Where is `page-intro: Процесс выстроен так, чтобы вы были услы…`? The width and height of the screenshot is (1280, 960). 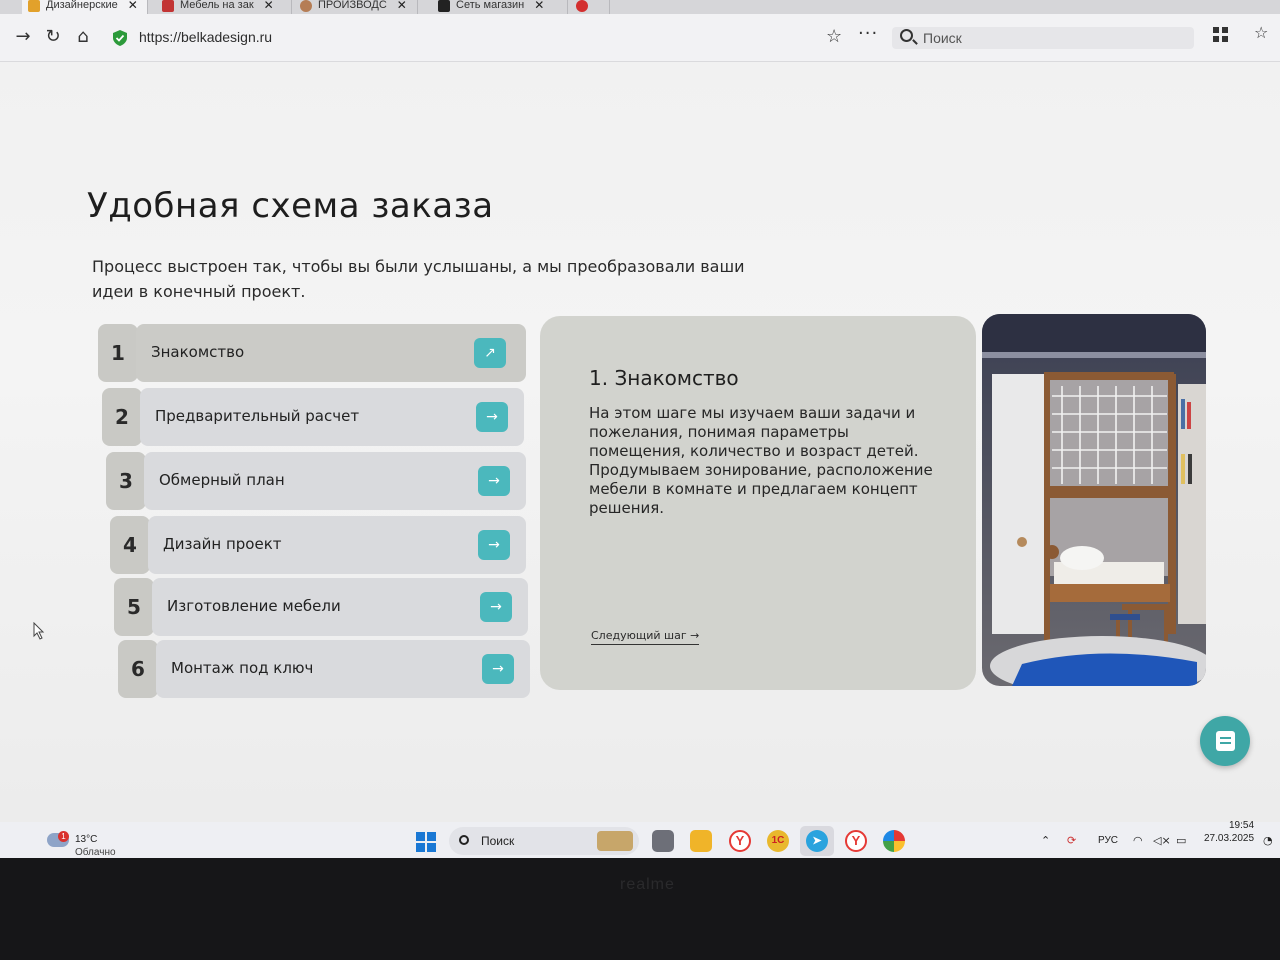
page-intro: Процесс выстроен так, чтобы вы были услы… is located at coordinates (418, 279).